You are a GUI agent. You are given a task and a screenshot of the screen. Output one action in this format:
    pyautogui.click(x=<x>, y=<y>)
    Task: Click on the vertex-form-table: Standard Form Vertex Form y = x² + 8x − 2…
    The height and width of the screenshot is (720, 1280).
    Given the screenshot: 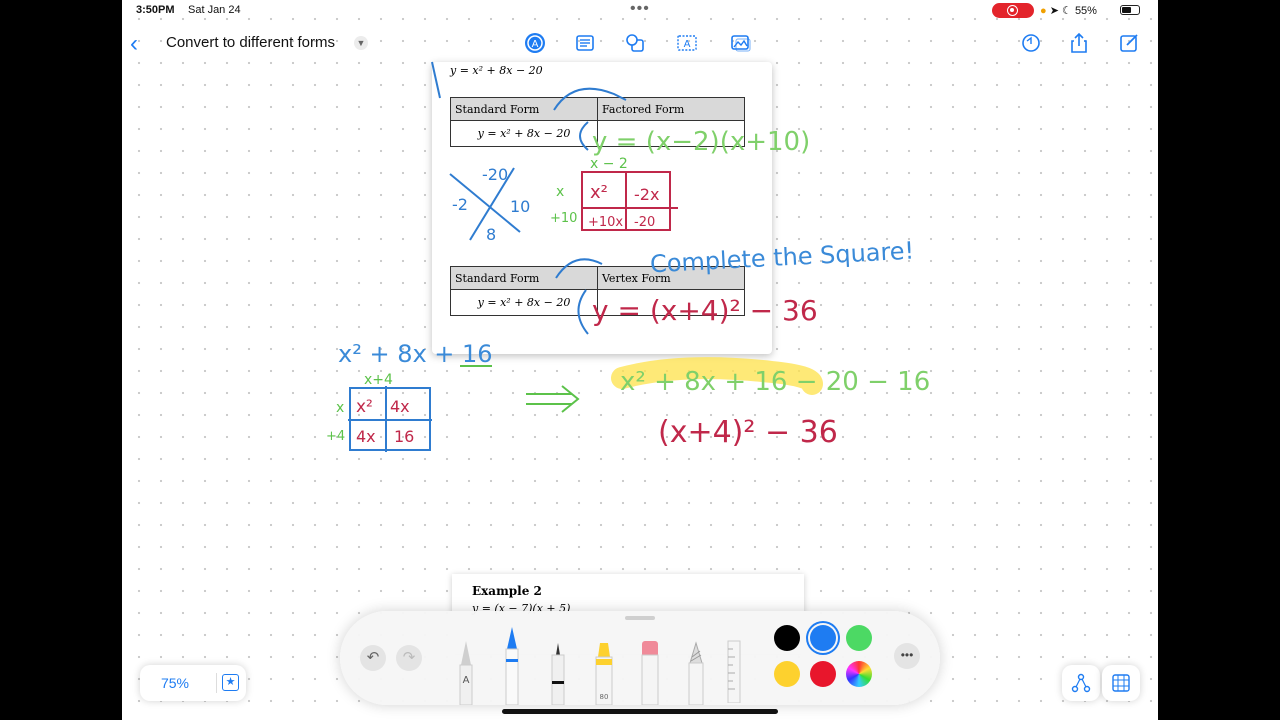 What is the action you would take?
    pyautogui.click(x=597, y=291)
    